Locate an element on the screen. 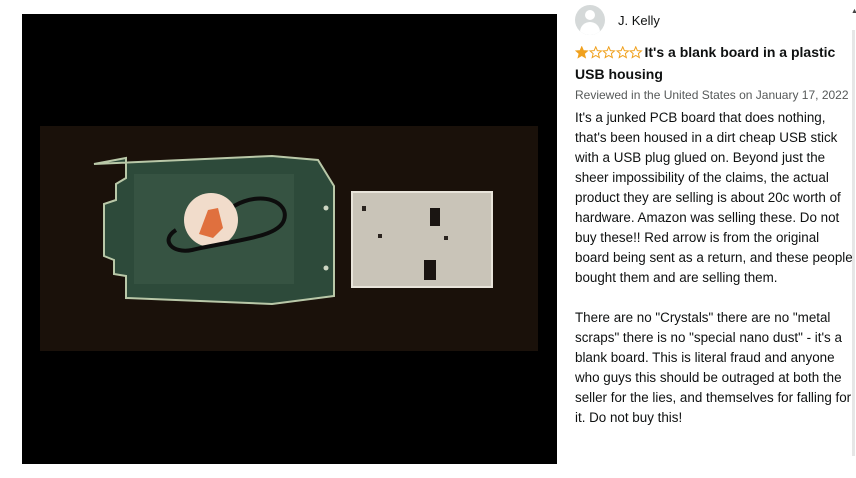 This screenshot has width=856, height=478. star-rating is located at coordinates (609, 54).